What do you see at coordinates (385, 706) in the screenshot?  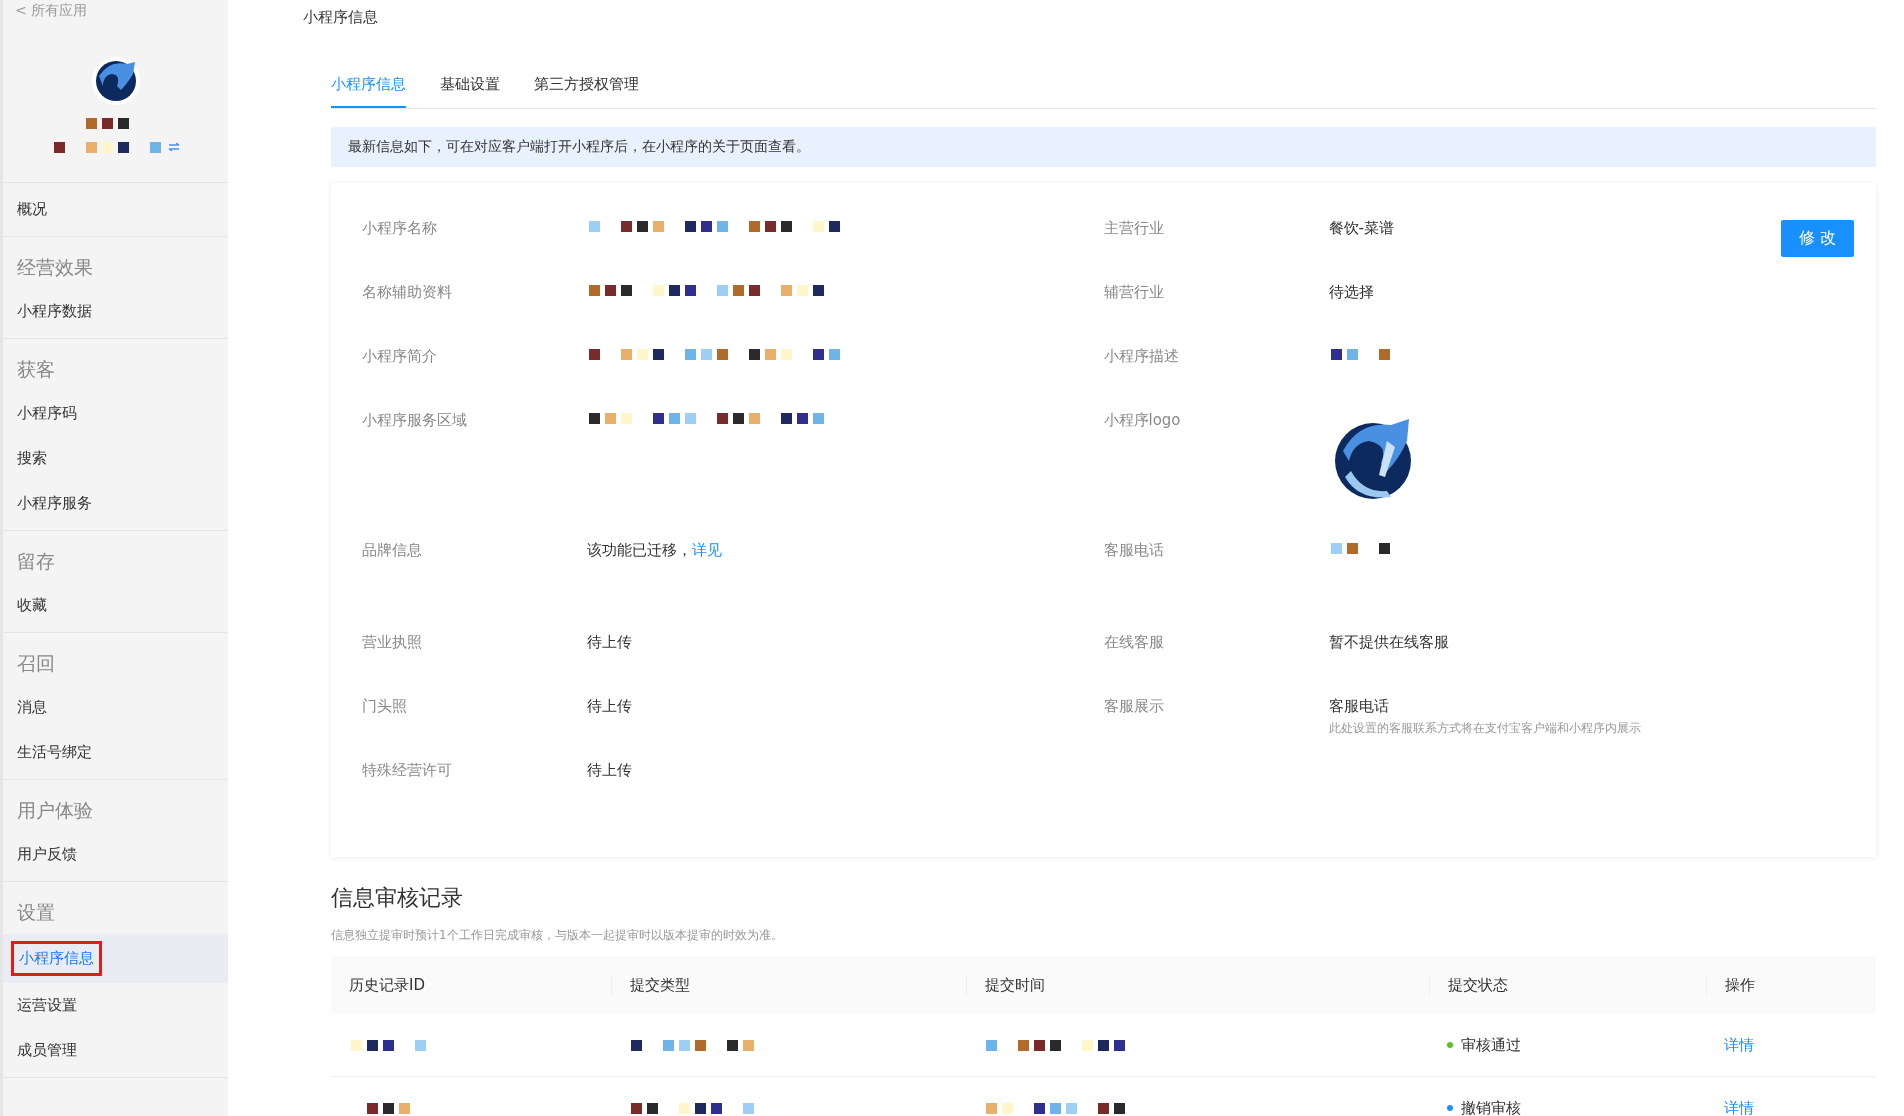 I see `field-label: 门头照` at bounding box center [385, 706].